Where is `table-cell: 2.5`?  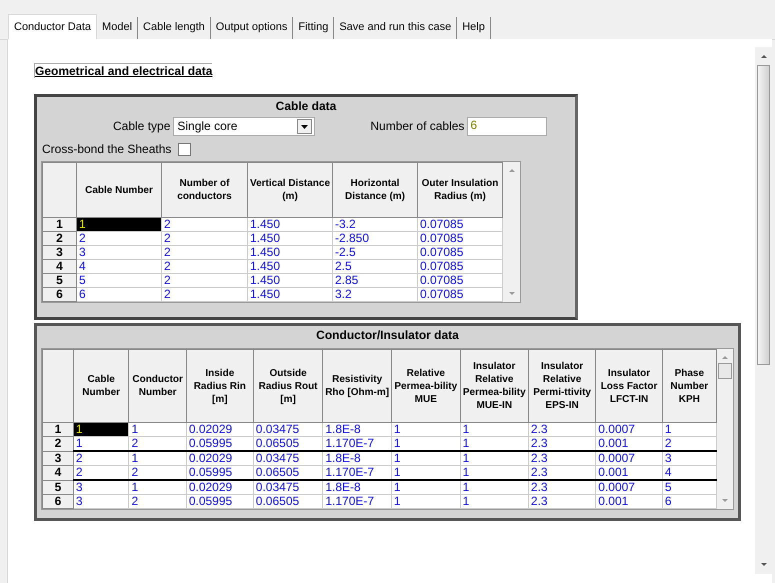
table-cell: 2.5 is located at coordinates (375, 267).